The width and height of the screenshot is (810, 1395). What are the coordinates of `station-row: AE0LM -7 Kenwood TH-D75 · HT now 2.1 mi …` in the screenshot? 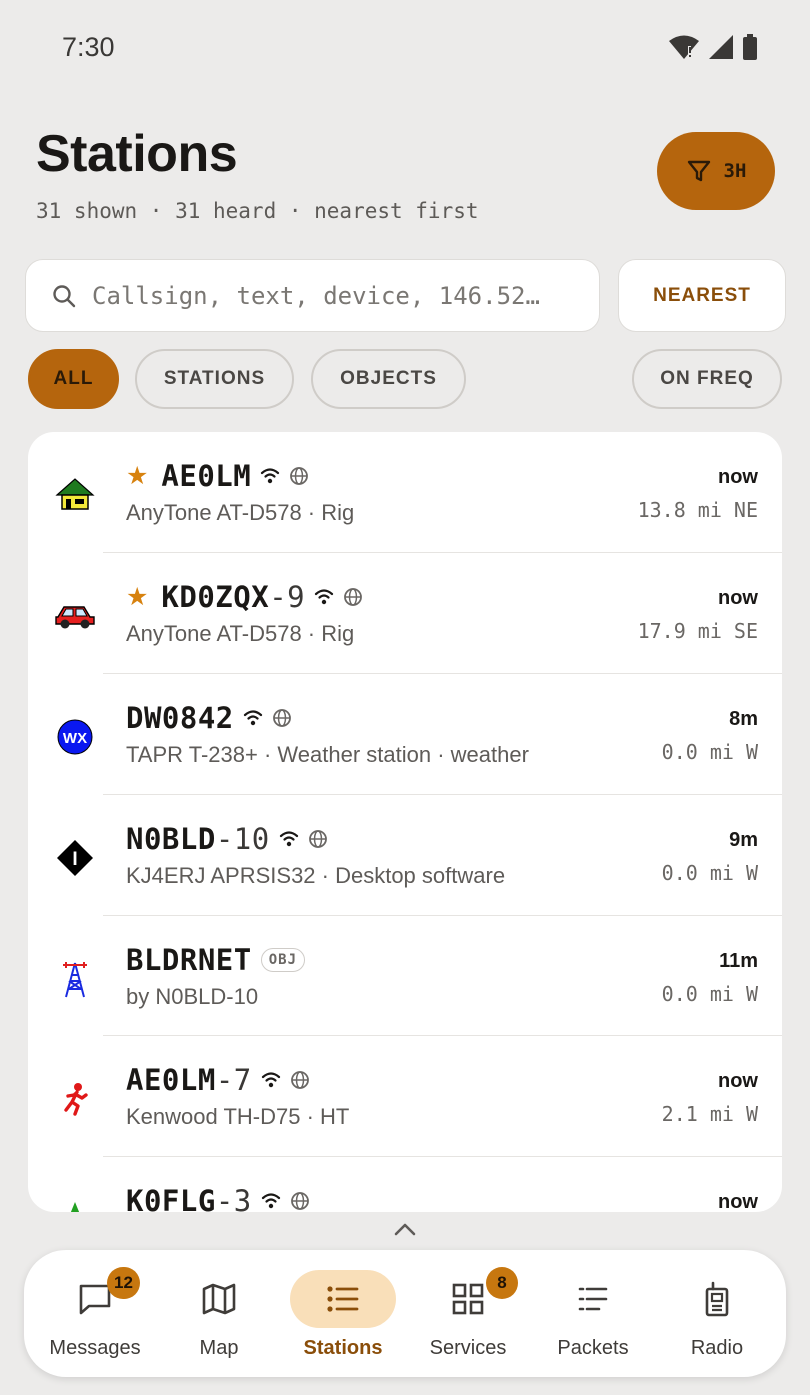 It's located at (405, 1096).